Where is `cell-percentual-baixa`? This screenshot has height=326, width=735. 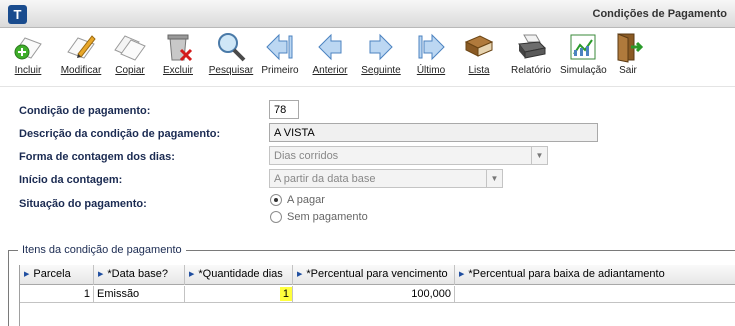
cell-percentual-baixa is located at coordinates (595, 294).